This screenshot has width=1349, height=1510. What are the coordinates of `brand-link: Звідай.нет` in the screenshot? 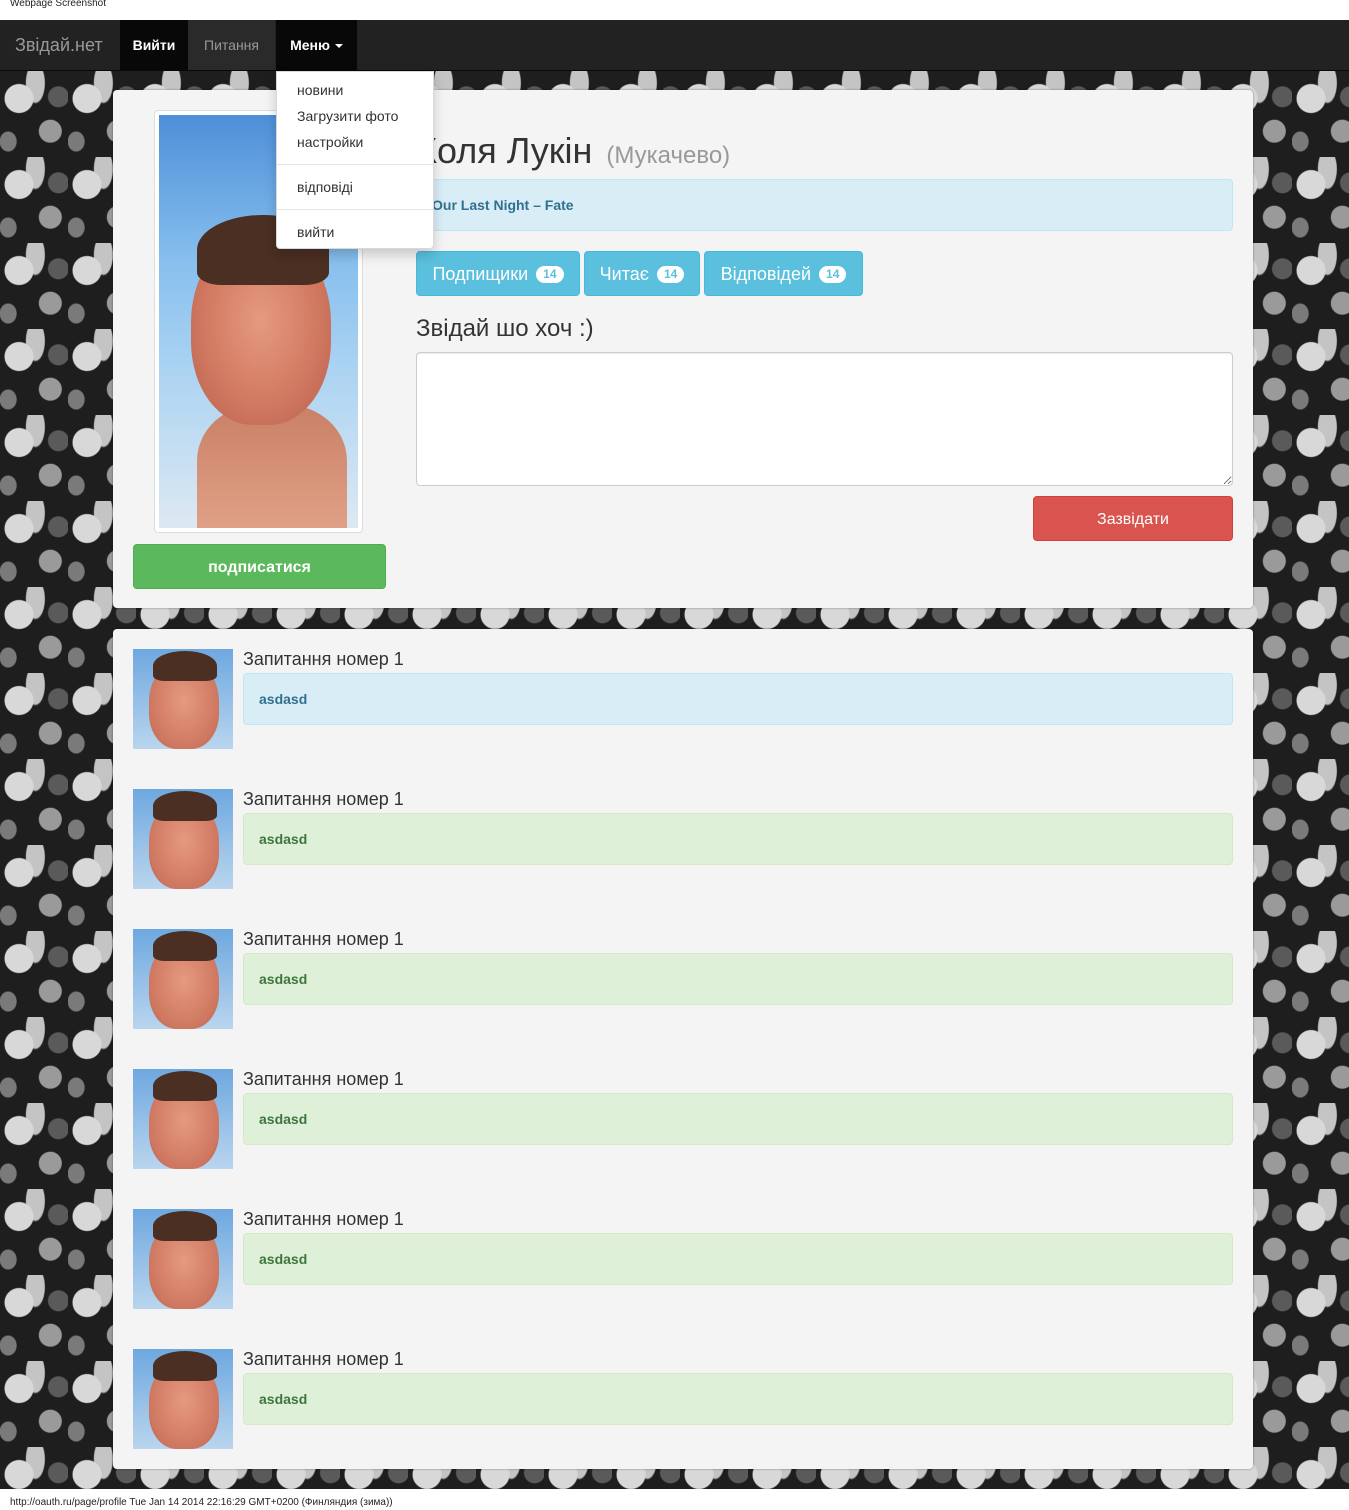 It's located at (59, 45).